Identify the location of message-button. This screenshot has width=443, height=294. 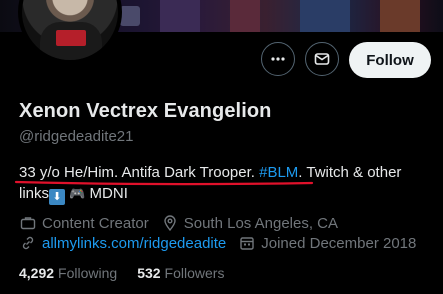
(322, 59).